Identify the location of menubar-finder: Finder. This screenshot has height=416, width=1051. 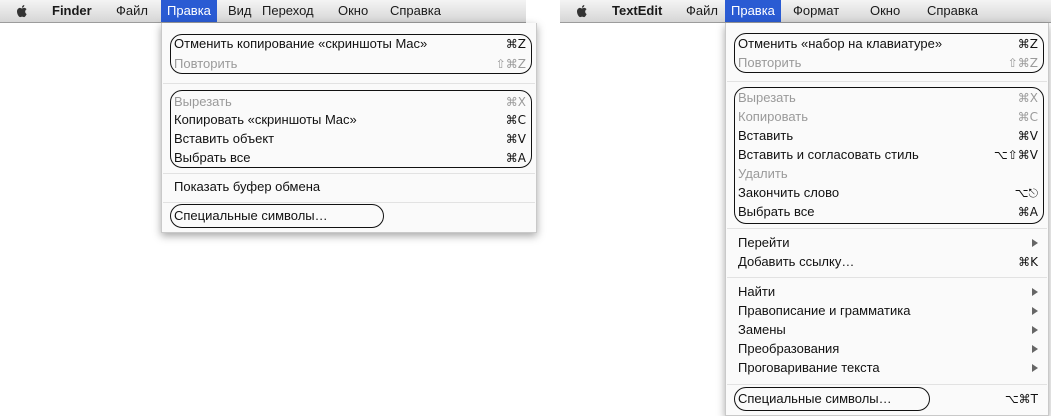
(72, 11).